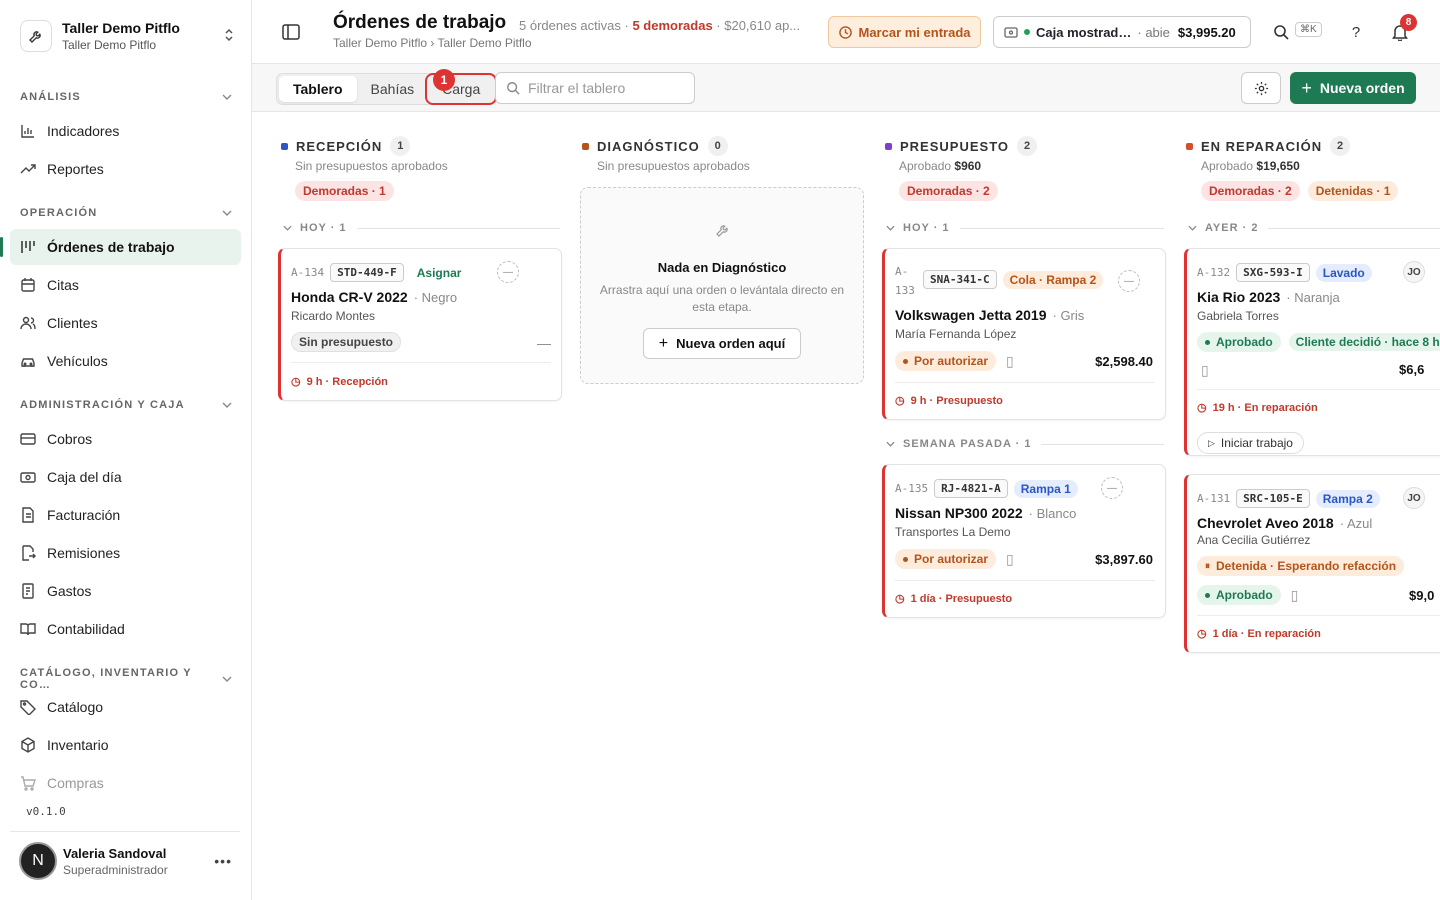 Image resolution: width=1440 pixels, height=900 pixels. Describe the element at coordinates (608, 88) in the screenshot. I see `filter-input` at that location.